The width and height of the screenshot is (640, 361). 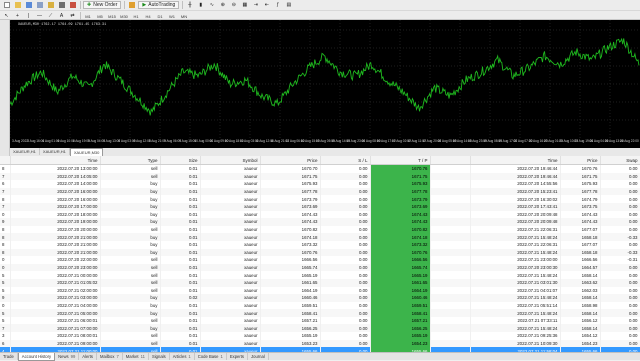 I want to click on price-cell: 1675.93, so click(x=290, y=184).